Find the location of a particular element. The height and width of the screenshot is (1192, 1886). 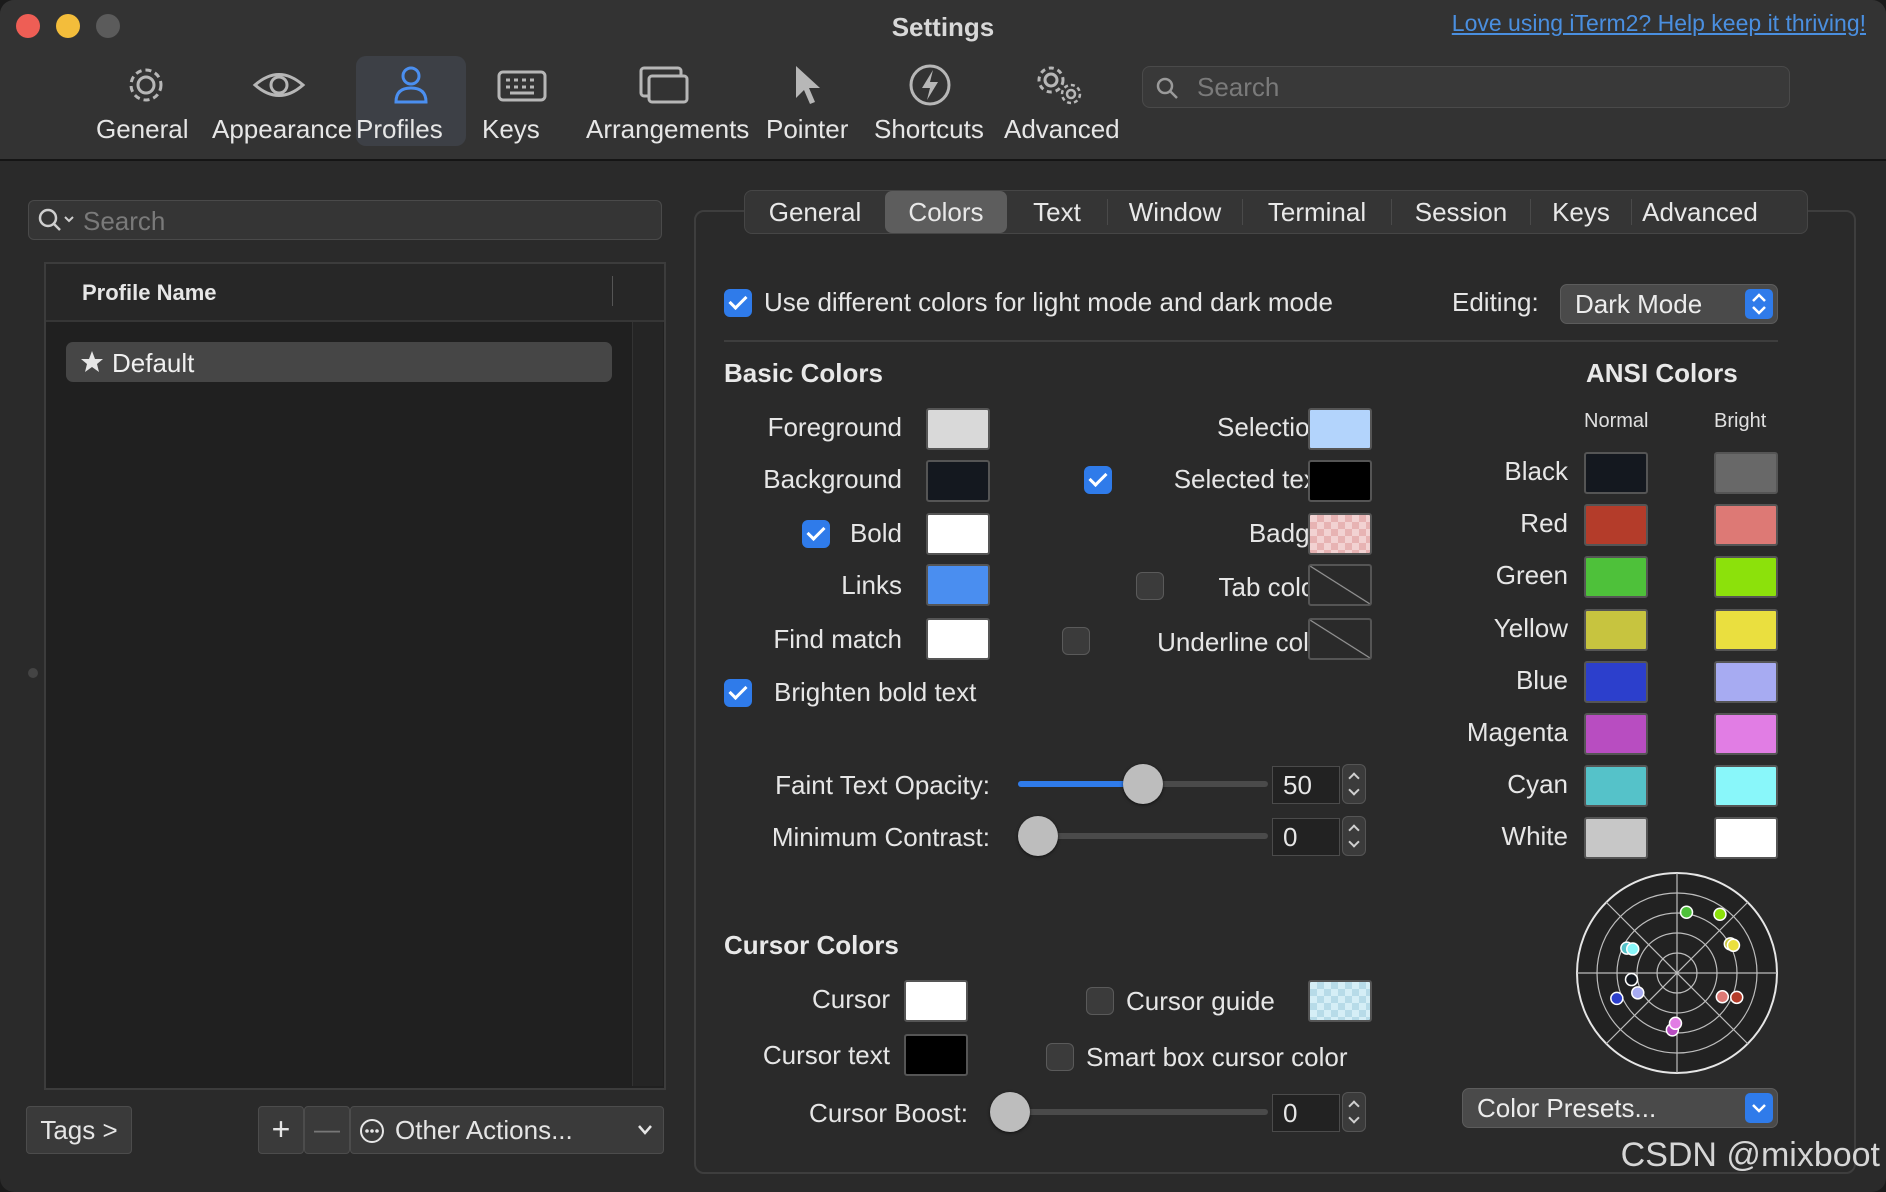

faint-opacity-value: 50 is located at coordinates (1306, 785).